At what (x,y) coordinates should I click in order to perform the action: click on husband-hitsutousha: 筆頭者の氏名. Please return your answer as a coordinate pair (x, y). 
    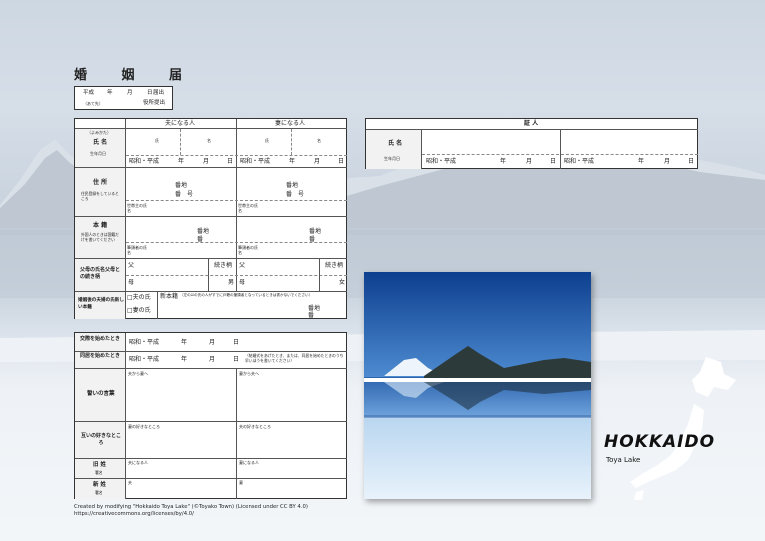
    Looking at the image, I should click on (137, 250).